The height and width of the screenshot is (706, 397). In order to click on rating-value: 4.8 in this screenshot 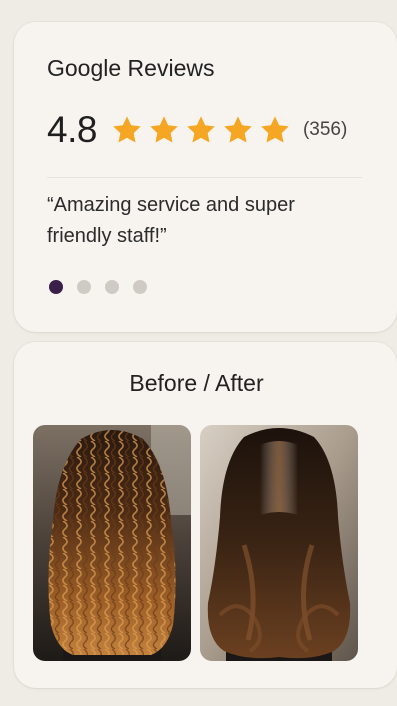, I will do `click(72, 129)`.